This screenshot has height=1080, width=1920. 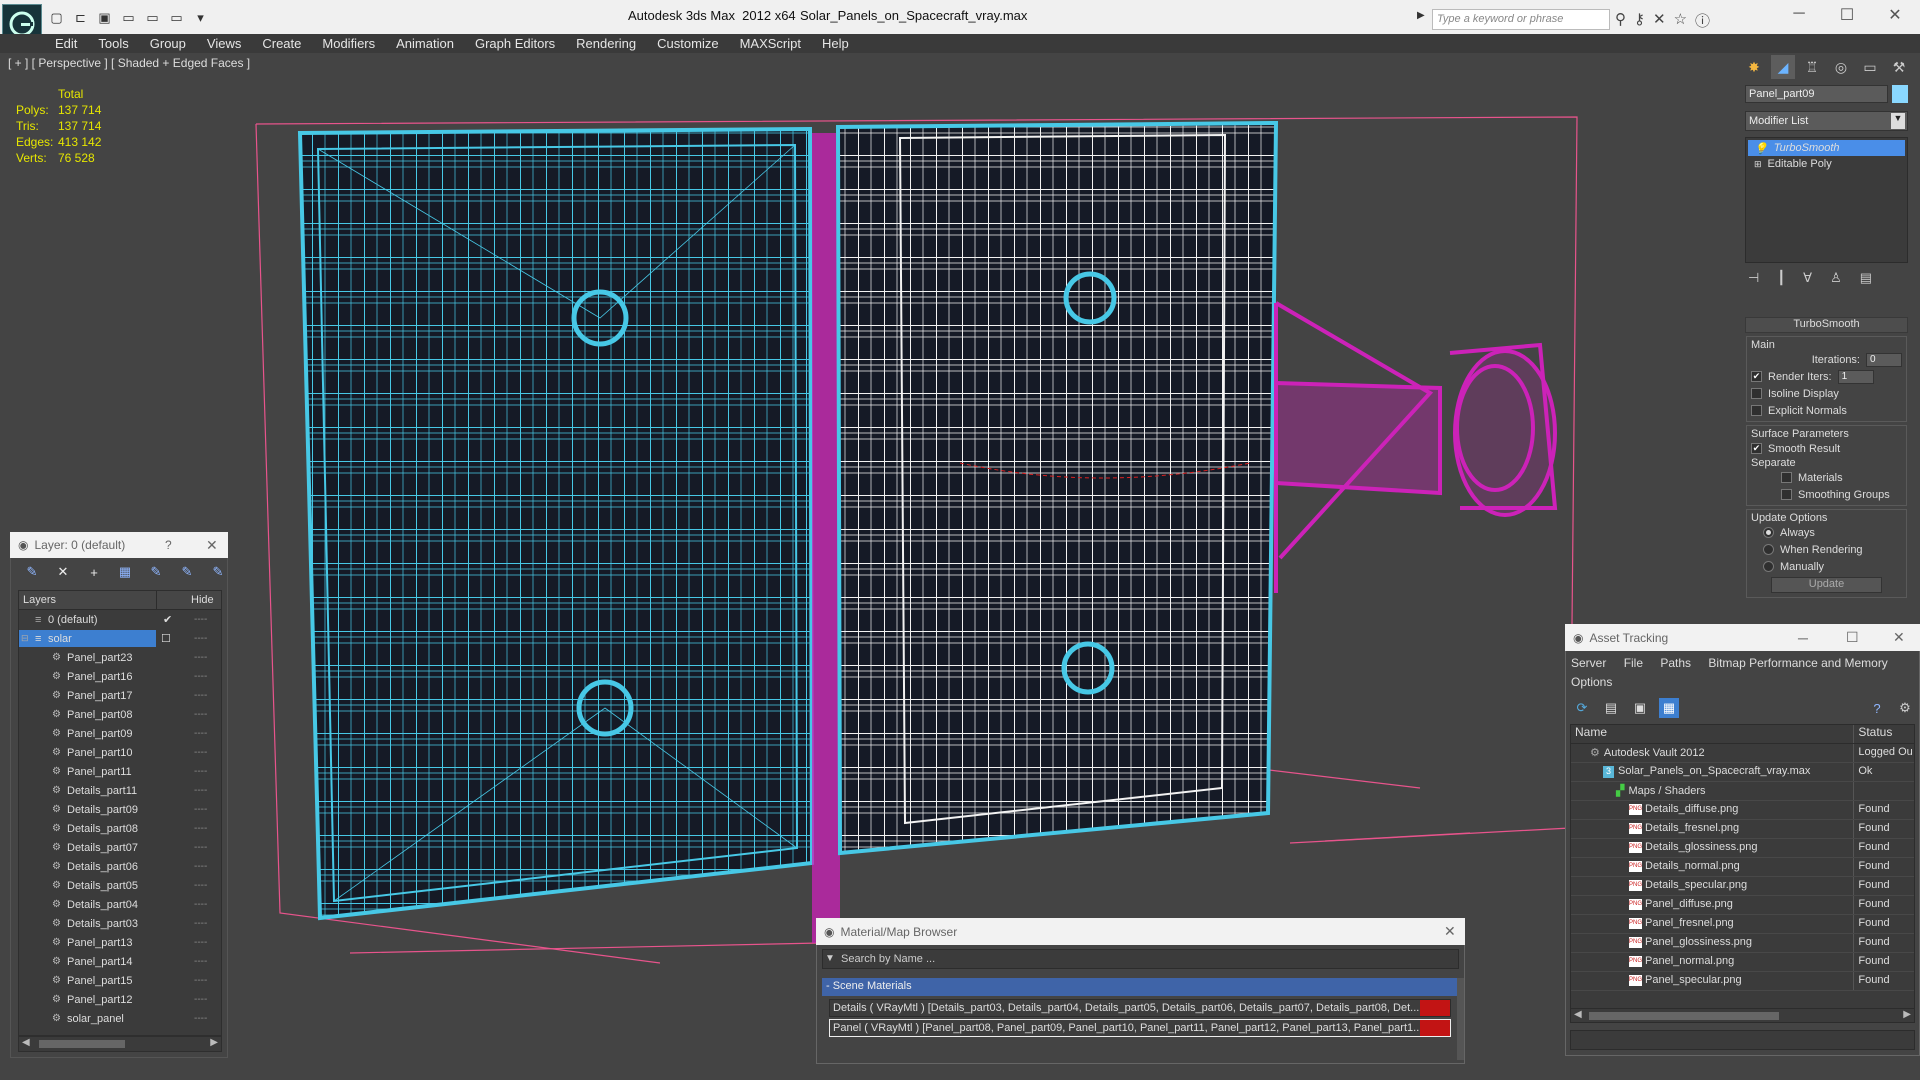 What do you see at coordinates (1742, 829) in the screenshot?
I see `asset-row: PNG Details_fresnel.png Found` at bounding box center [1742, 829].